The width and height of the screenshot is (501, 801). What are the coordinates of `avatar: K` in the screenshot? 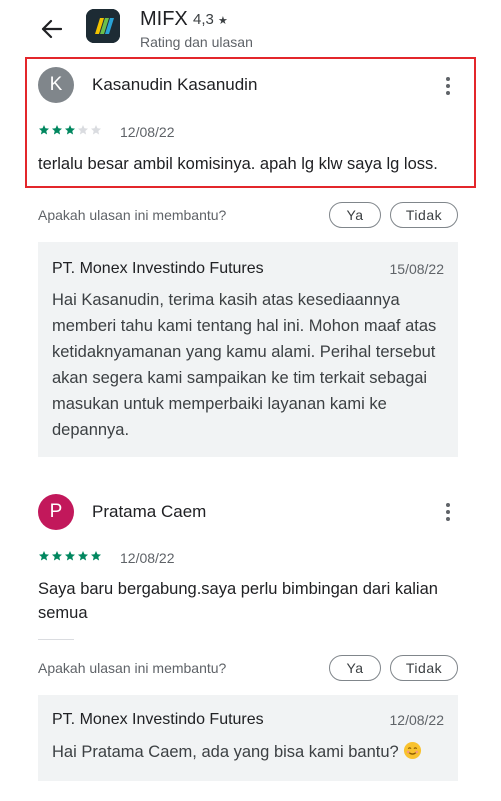 It's located at (56, 85).